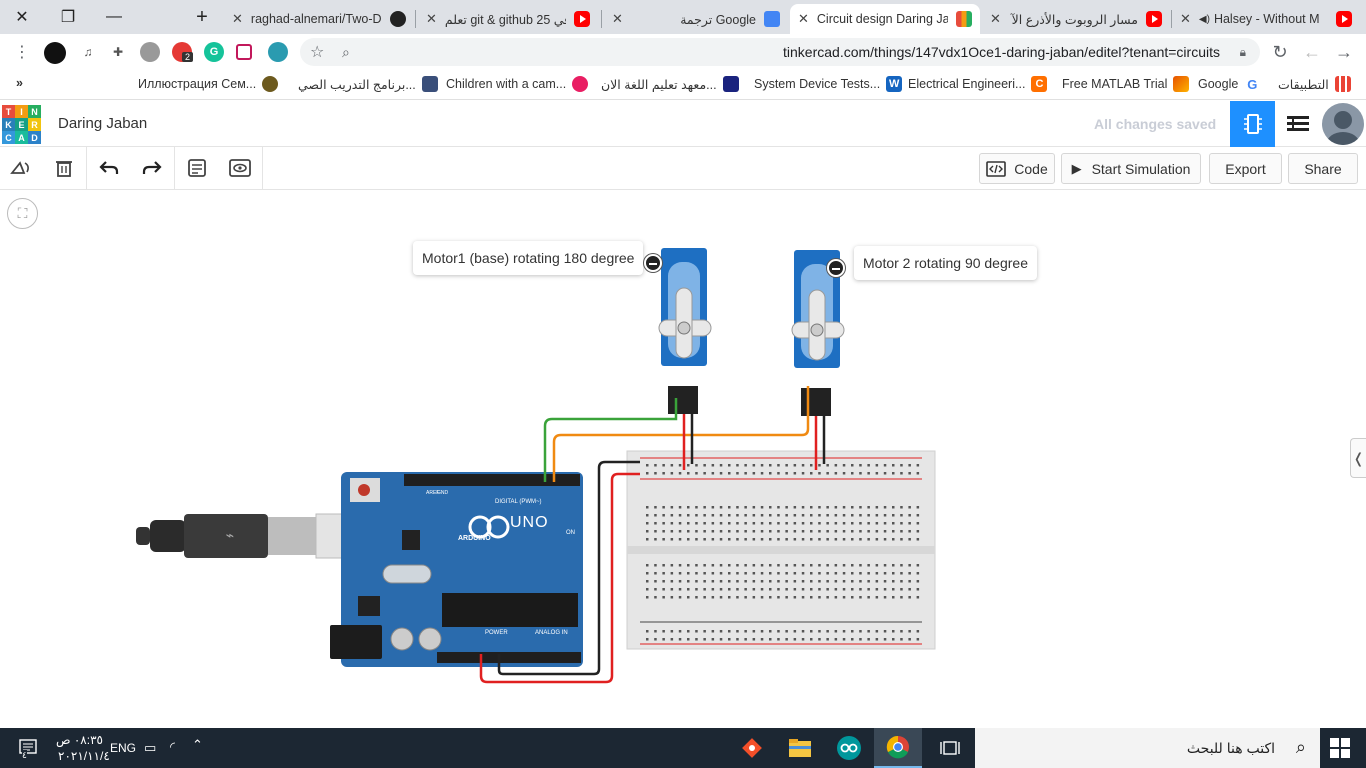  Describe the element at coordinates (88, 52) in the screenshot. I see `media-control-icon: ♫` at that location.